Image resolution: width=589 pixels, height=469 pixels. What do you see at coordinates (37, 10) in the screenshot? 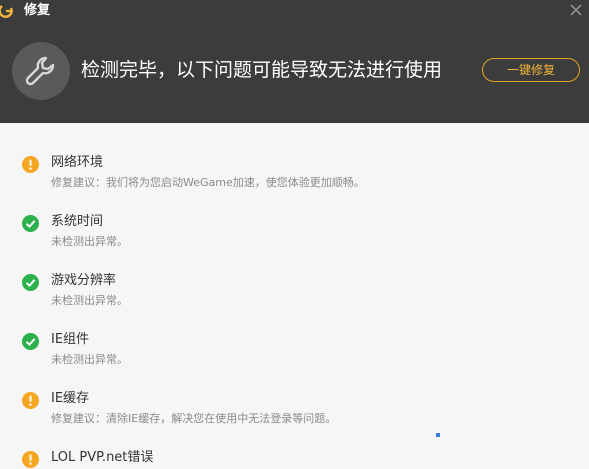
I see `window-title: 修复` at bounding box center [37, 10].